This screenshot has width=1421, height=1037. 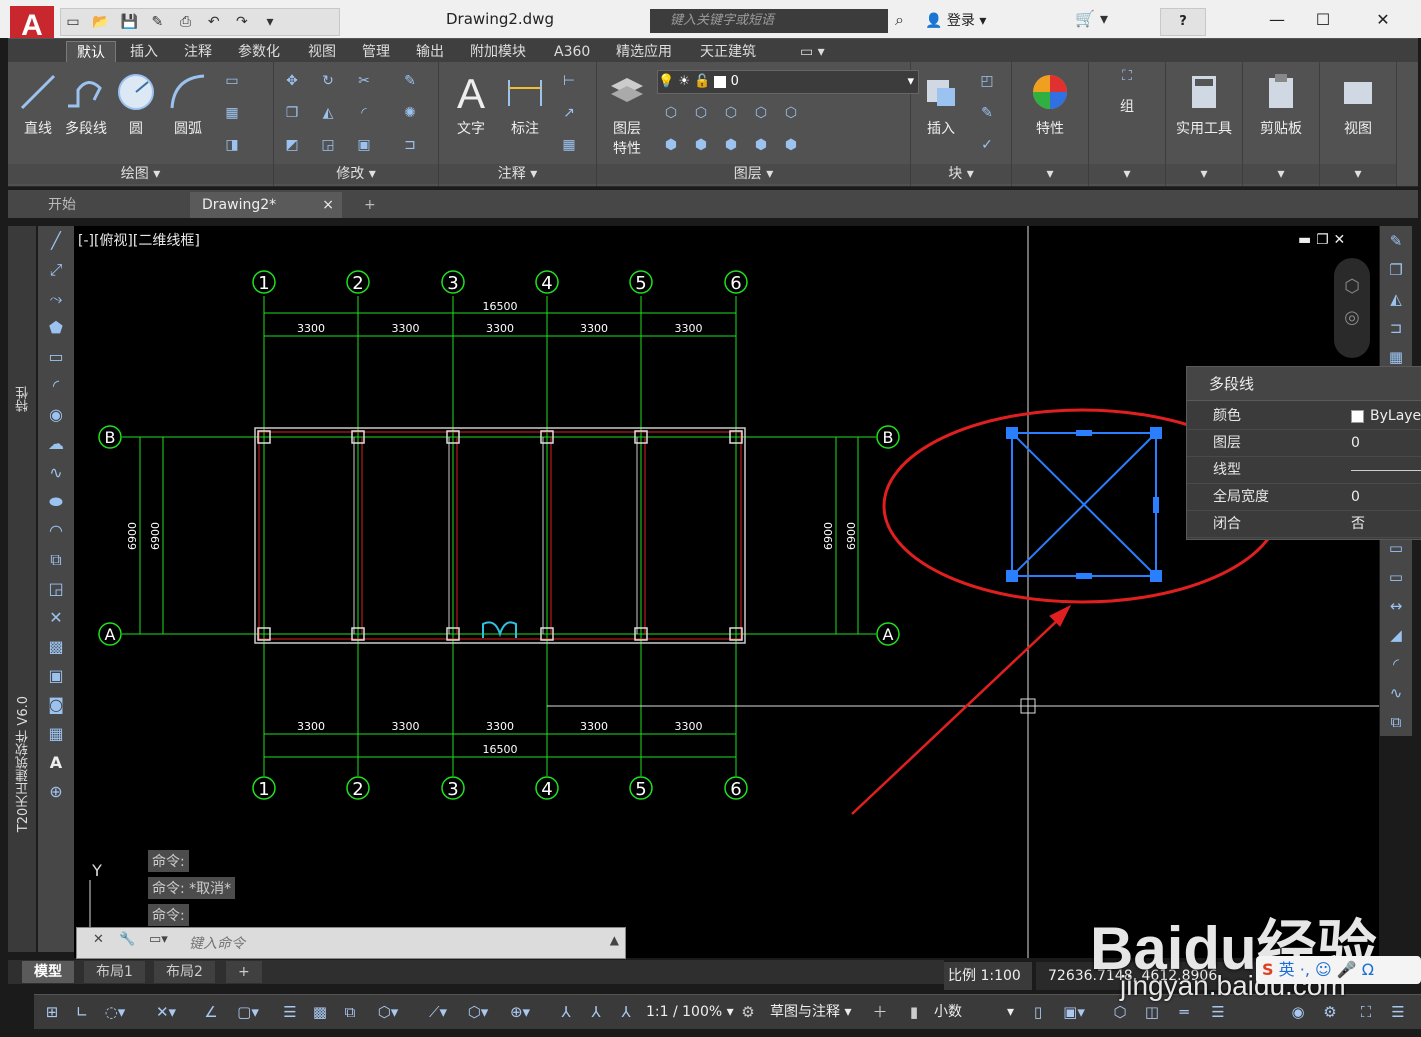 I want to click on gizmo-icon: ⊕▾, so click(x=520, y=1012).